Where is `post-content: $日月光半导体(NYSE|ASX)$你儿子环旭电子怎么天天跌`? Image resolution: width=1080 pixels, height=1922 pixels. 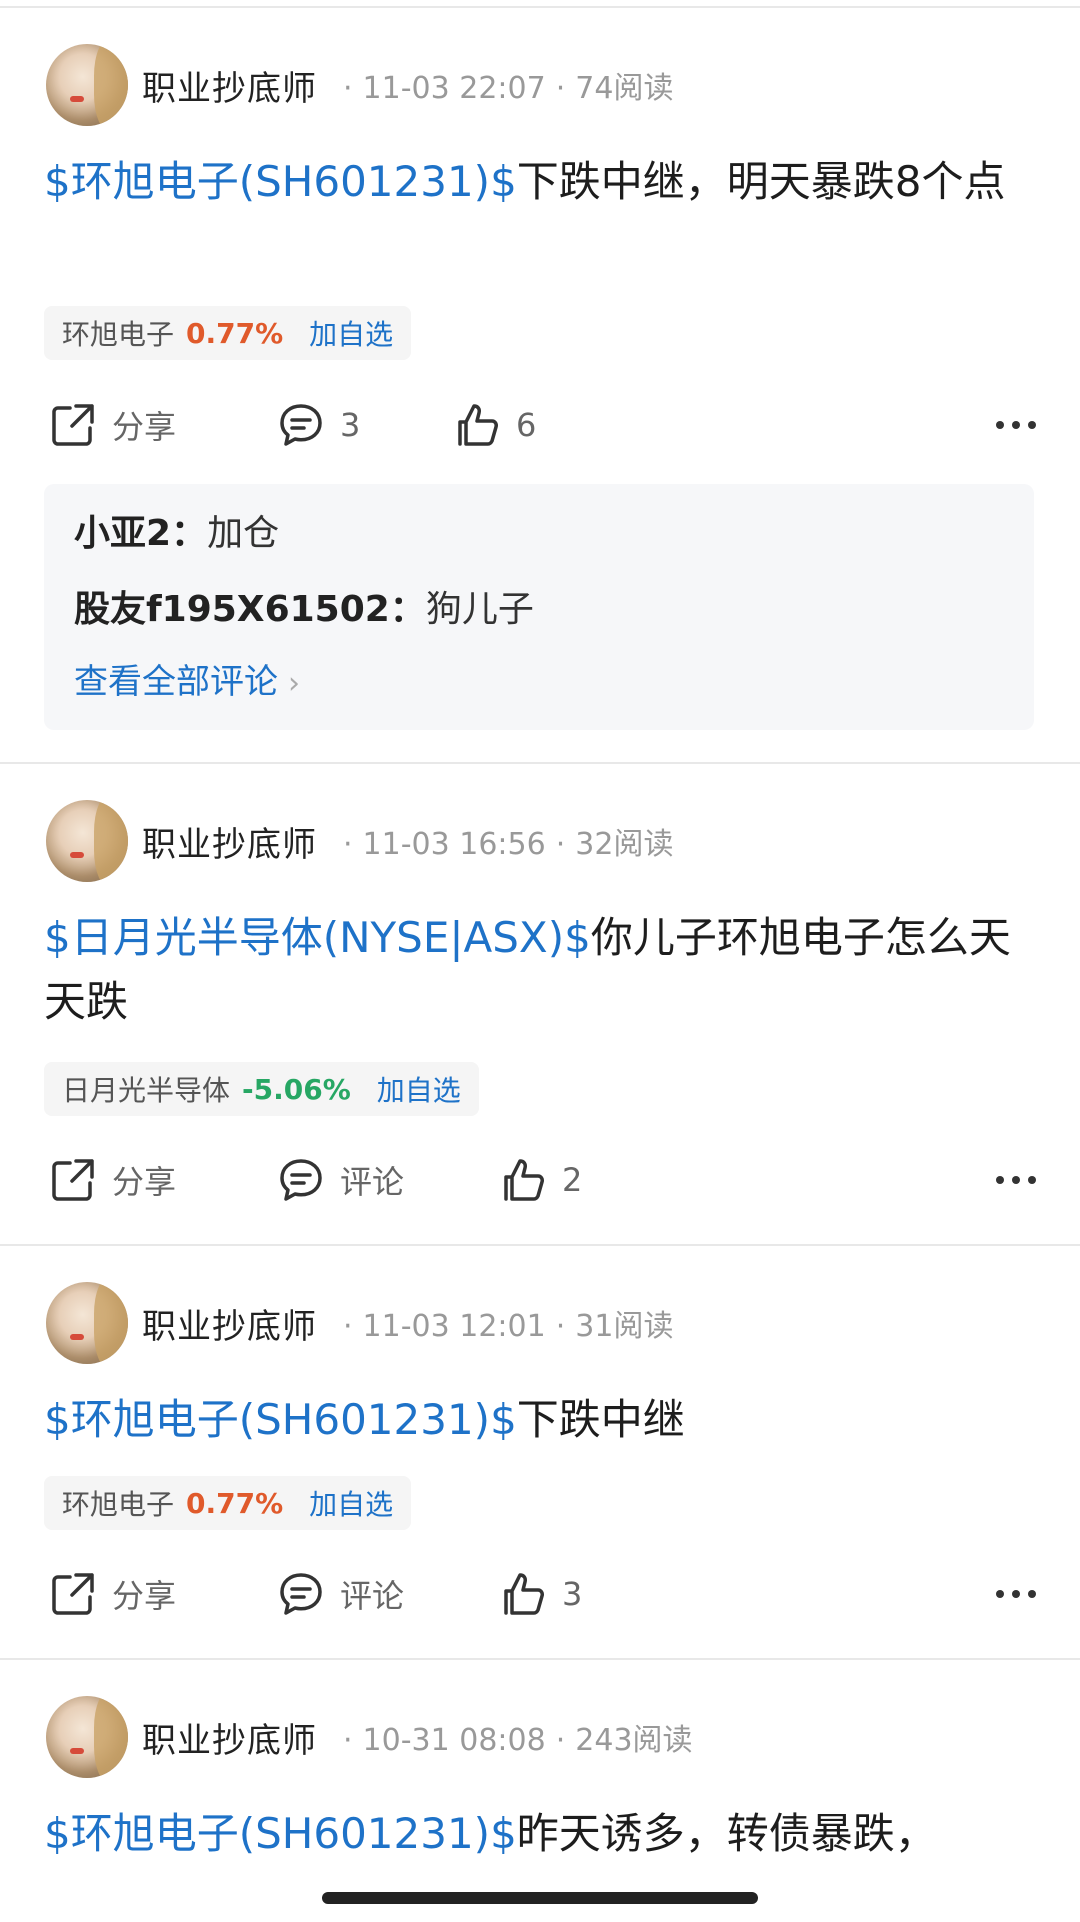 post-content: $日月光半导体(NYSE|ASX)$你儿子环旭电子怎么天天跌 is located at coordinates (539, 970).